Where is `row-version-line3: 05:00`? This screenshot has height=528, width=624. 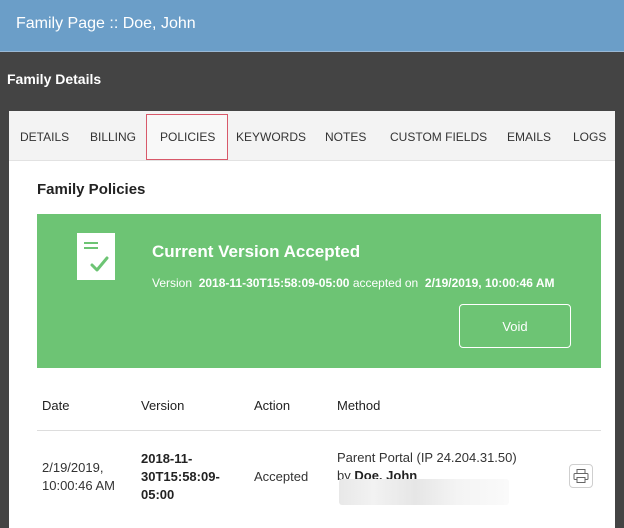 row-version-line3: 05:00 is located at coordinates (158, 494).